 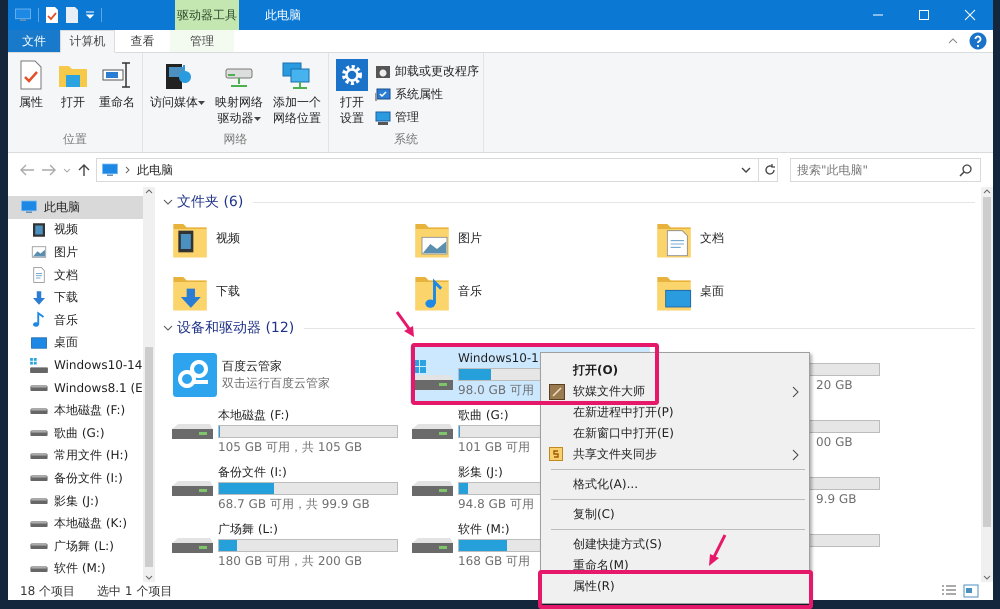 What do you see at coordinates (294, 504) in the screenshot?
I see `drive-space: 68.7 GB 可用，共 99.9 GB` at bounding box center [294, 504].